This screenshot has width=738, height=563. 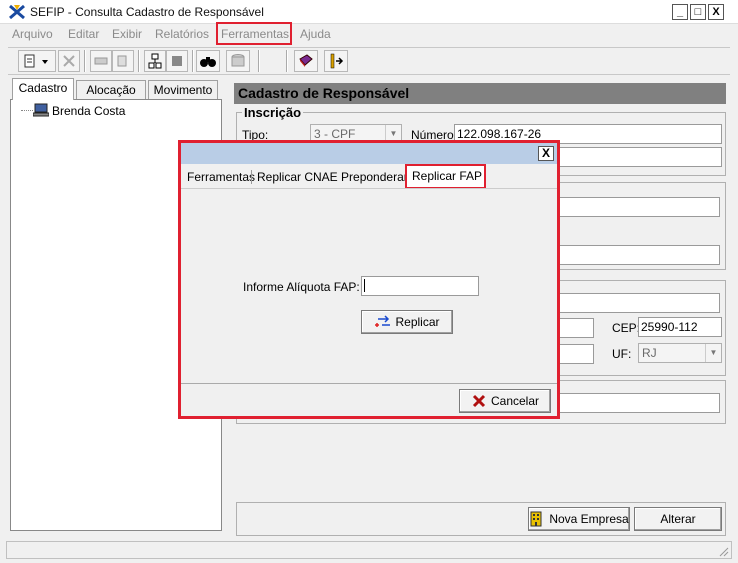 I want to click on stop-icon, so click(x=177, y=61).